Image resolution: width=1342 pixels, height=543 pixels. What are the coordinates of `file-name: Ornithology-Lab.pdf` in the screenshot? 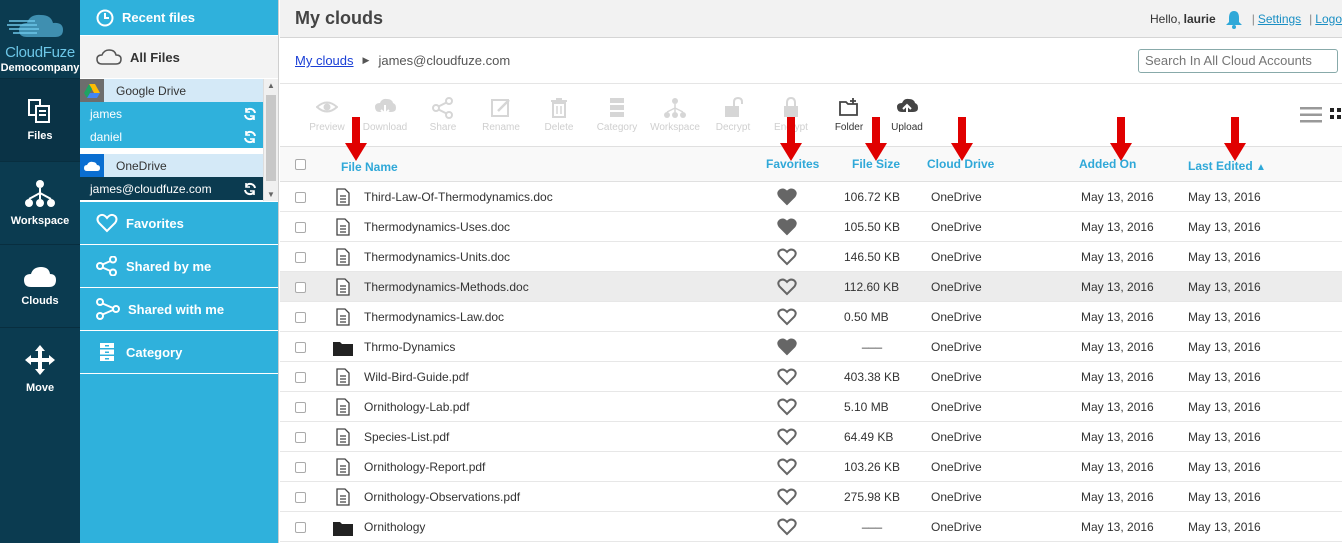 It's located at (416, 407).